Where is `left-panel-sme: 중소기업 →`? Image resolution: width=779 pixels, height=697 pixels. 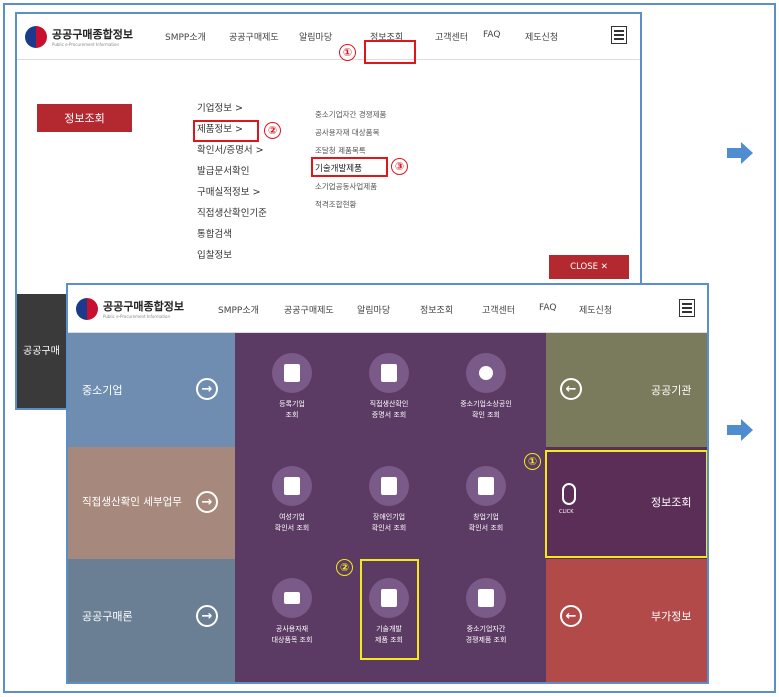
left-panel-sme: 중소기업 → is located at coordinates (151, 390).